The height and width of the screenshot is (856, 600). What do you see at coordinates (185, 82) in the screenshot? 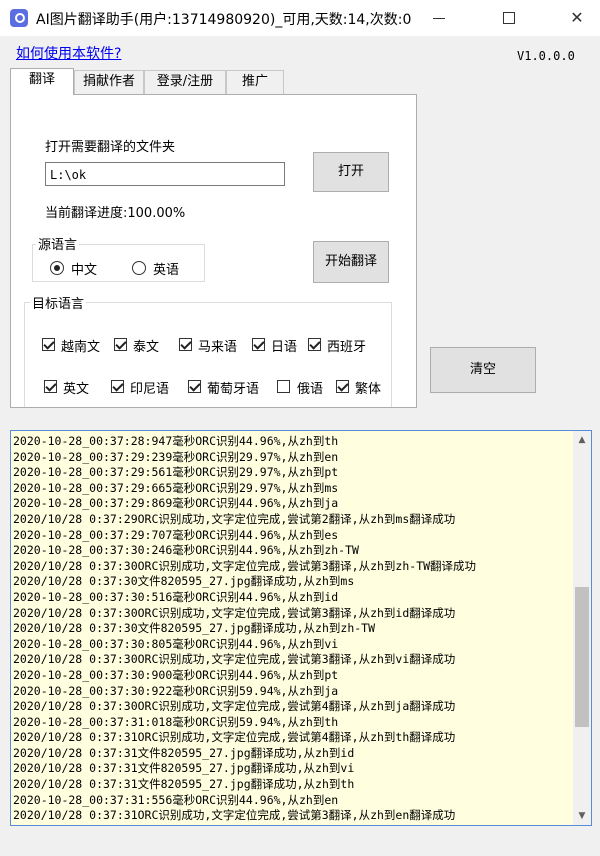
I see `tab-login: 登录/注册` at bounding box center [185, 82].